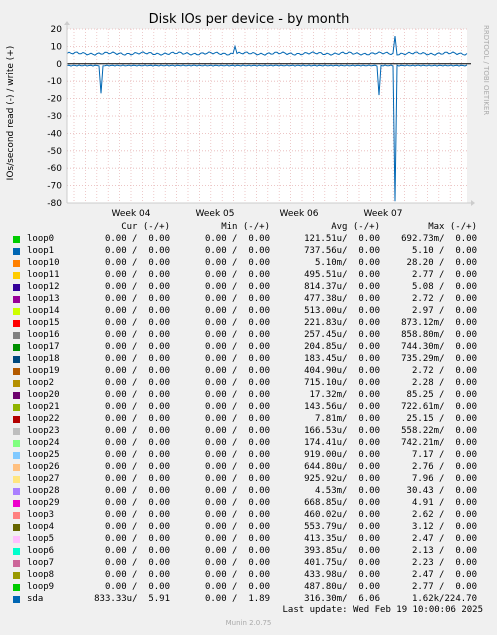 This screenshot has width=497, height=635. I want to click on legend-name: loop9, so click(41, 587).